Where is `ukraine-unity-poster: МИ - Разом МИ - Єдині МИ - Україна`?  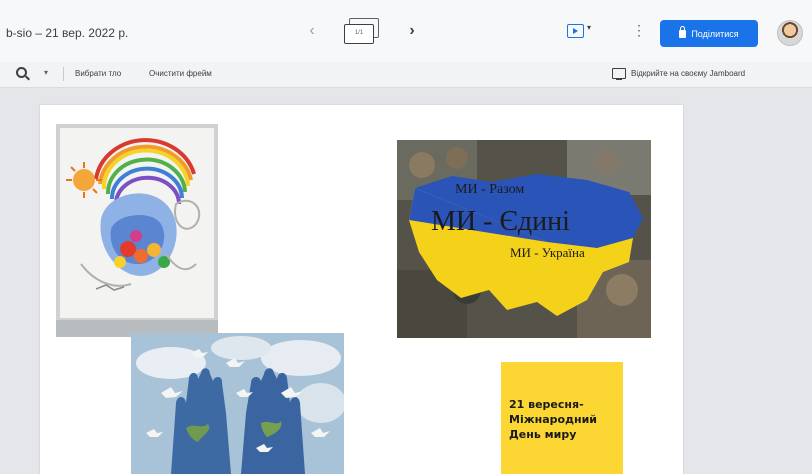 ukraine-unity-poster: МИ - Разом МИ - Єдині МИ - Україна is located at coordinates (524, 239).